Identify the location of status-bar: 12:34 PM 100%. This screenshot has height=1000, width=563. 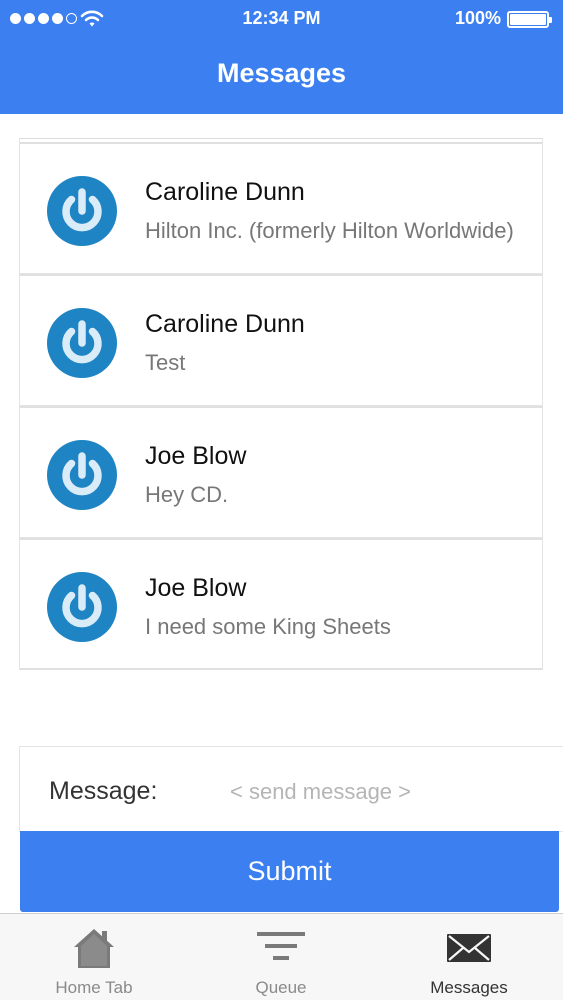
(281, 19).